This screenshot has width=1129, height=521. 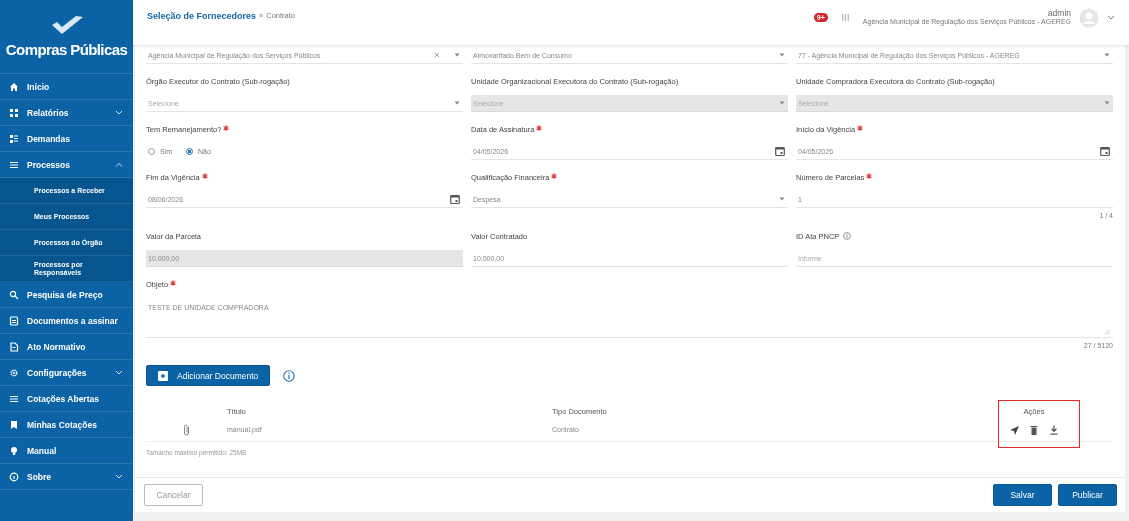 I want to click on apps-grid-icon, so click(x=845, y=17).